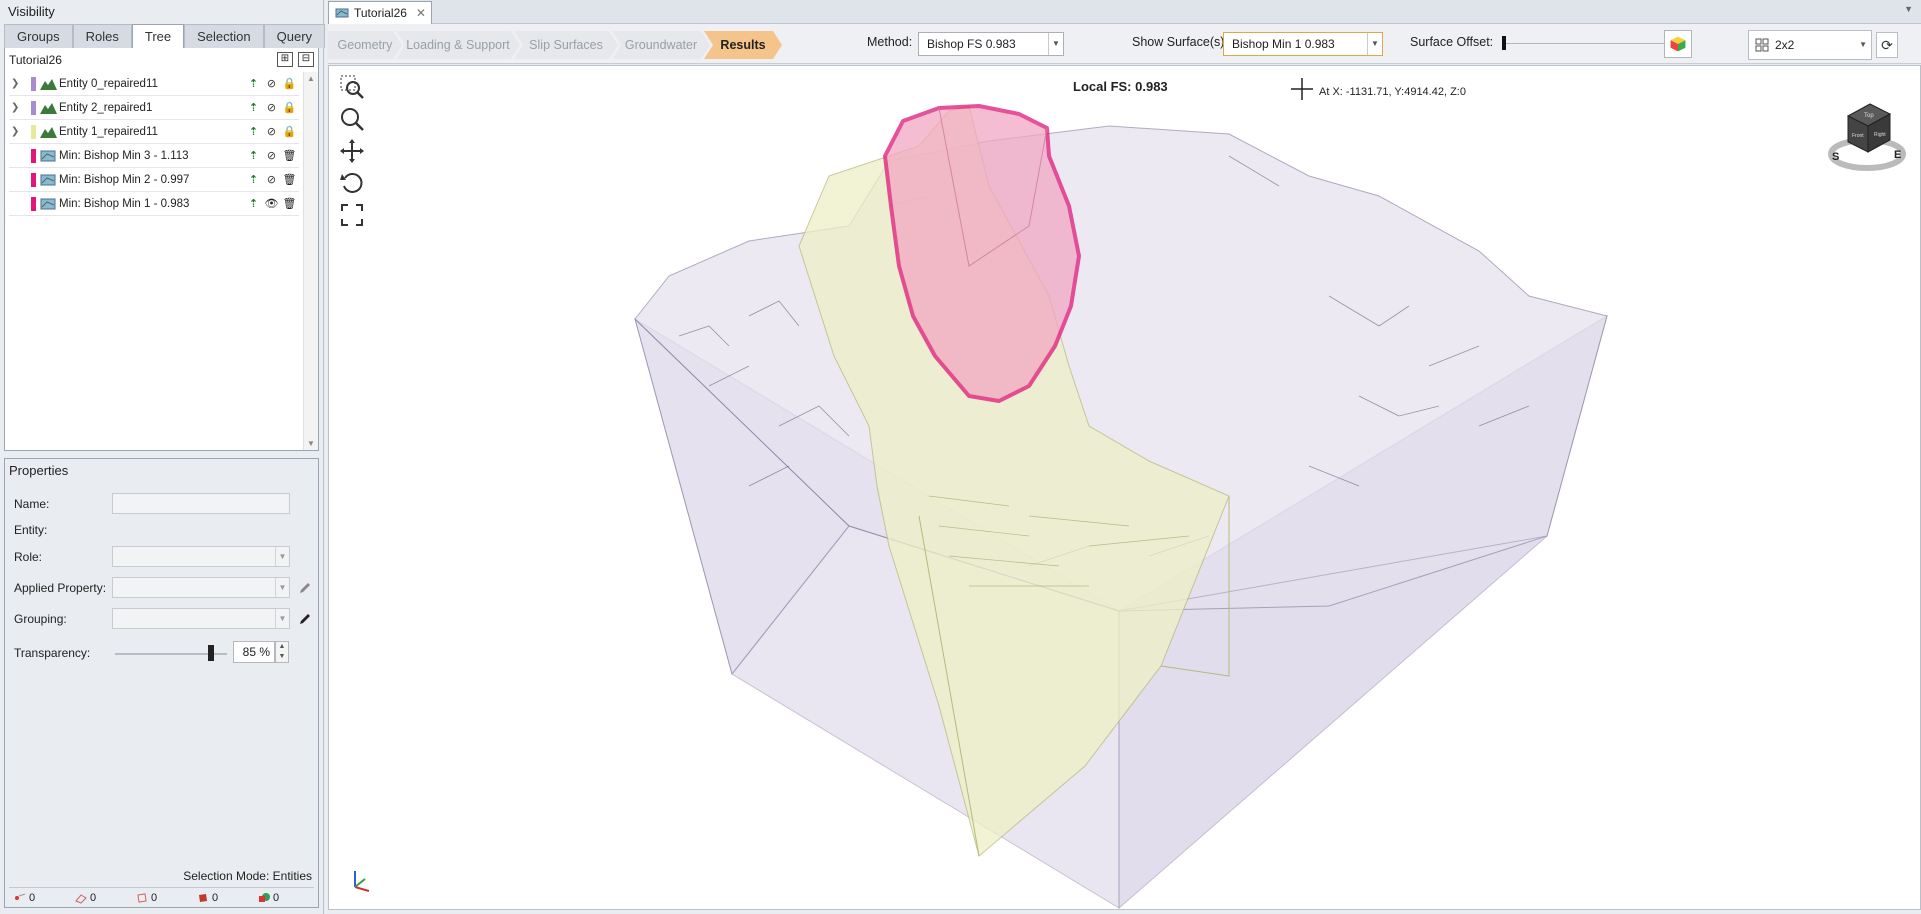 Image resolution: width=1921 pixels, height=914 pixels. Describe the element at coordinates (311, 78) in the screenshot. I see `scroll-up-icon: ▲` at that location.